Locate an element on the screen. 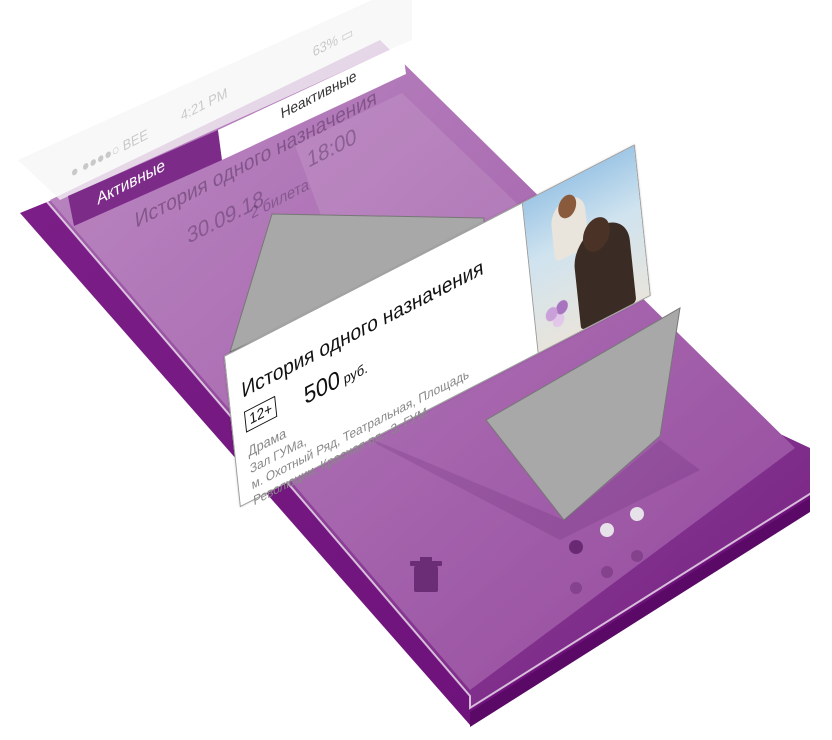 Image resolution: width=832 pixels, height=740 pixels. price-currency: руб. is located at coordinates (355, 373).